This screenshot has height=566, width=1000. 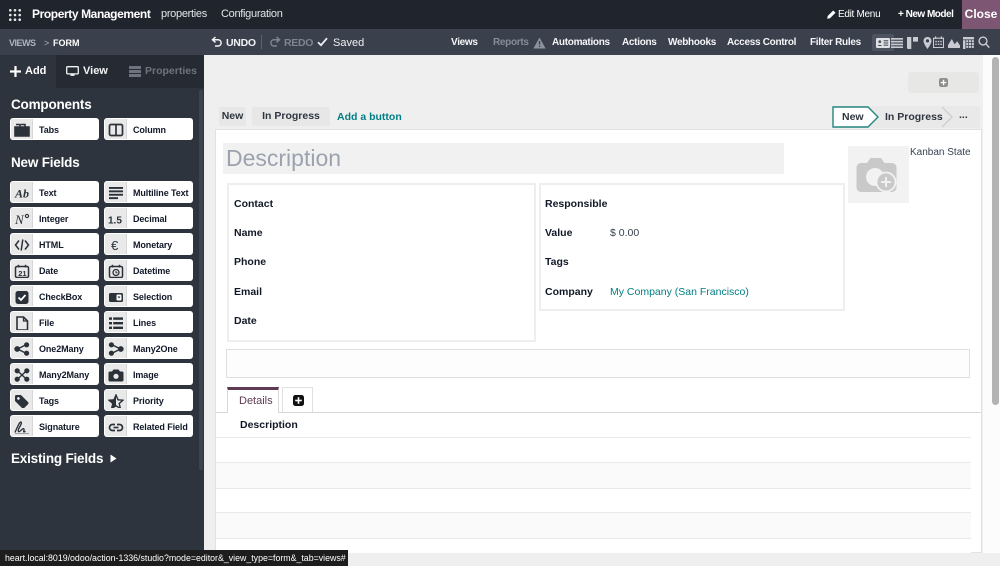 I want to click on svg-text: 21, so click(x=22, y=273).